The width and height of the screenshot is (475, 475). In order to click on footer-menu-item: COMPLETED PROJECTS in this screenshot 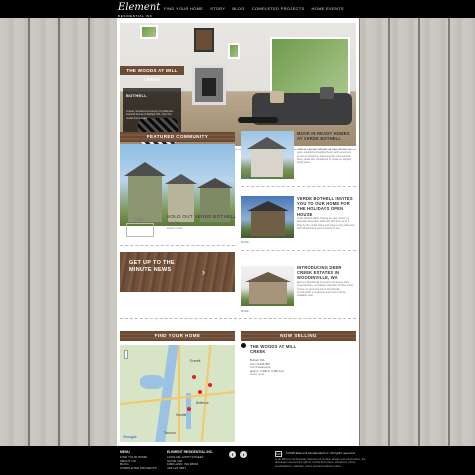, I will do `click(138, 468)`.